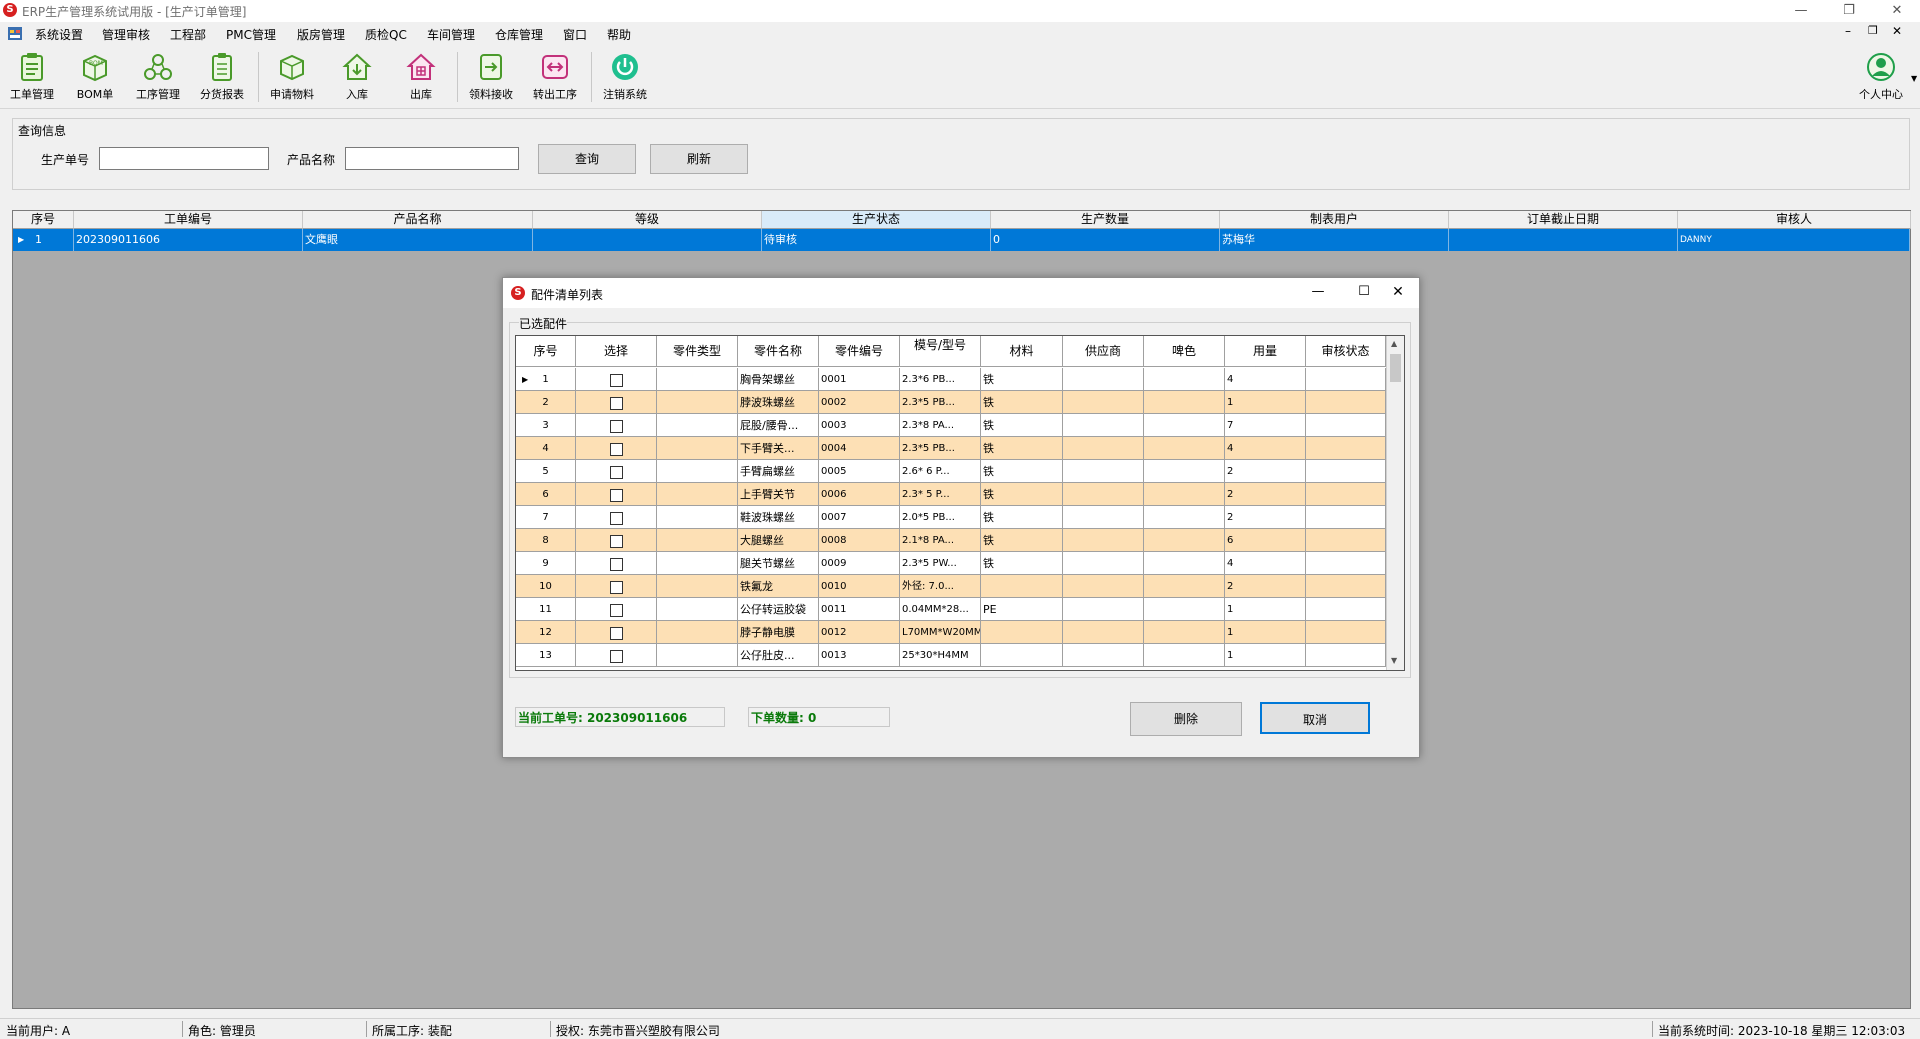  What do you see at coordinates (188, 220) in the screenshot?
I see `column-header: 工单编号` at bounding box center [188, 220].